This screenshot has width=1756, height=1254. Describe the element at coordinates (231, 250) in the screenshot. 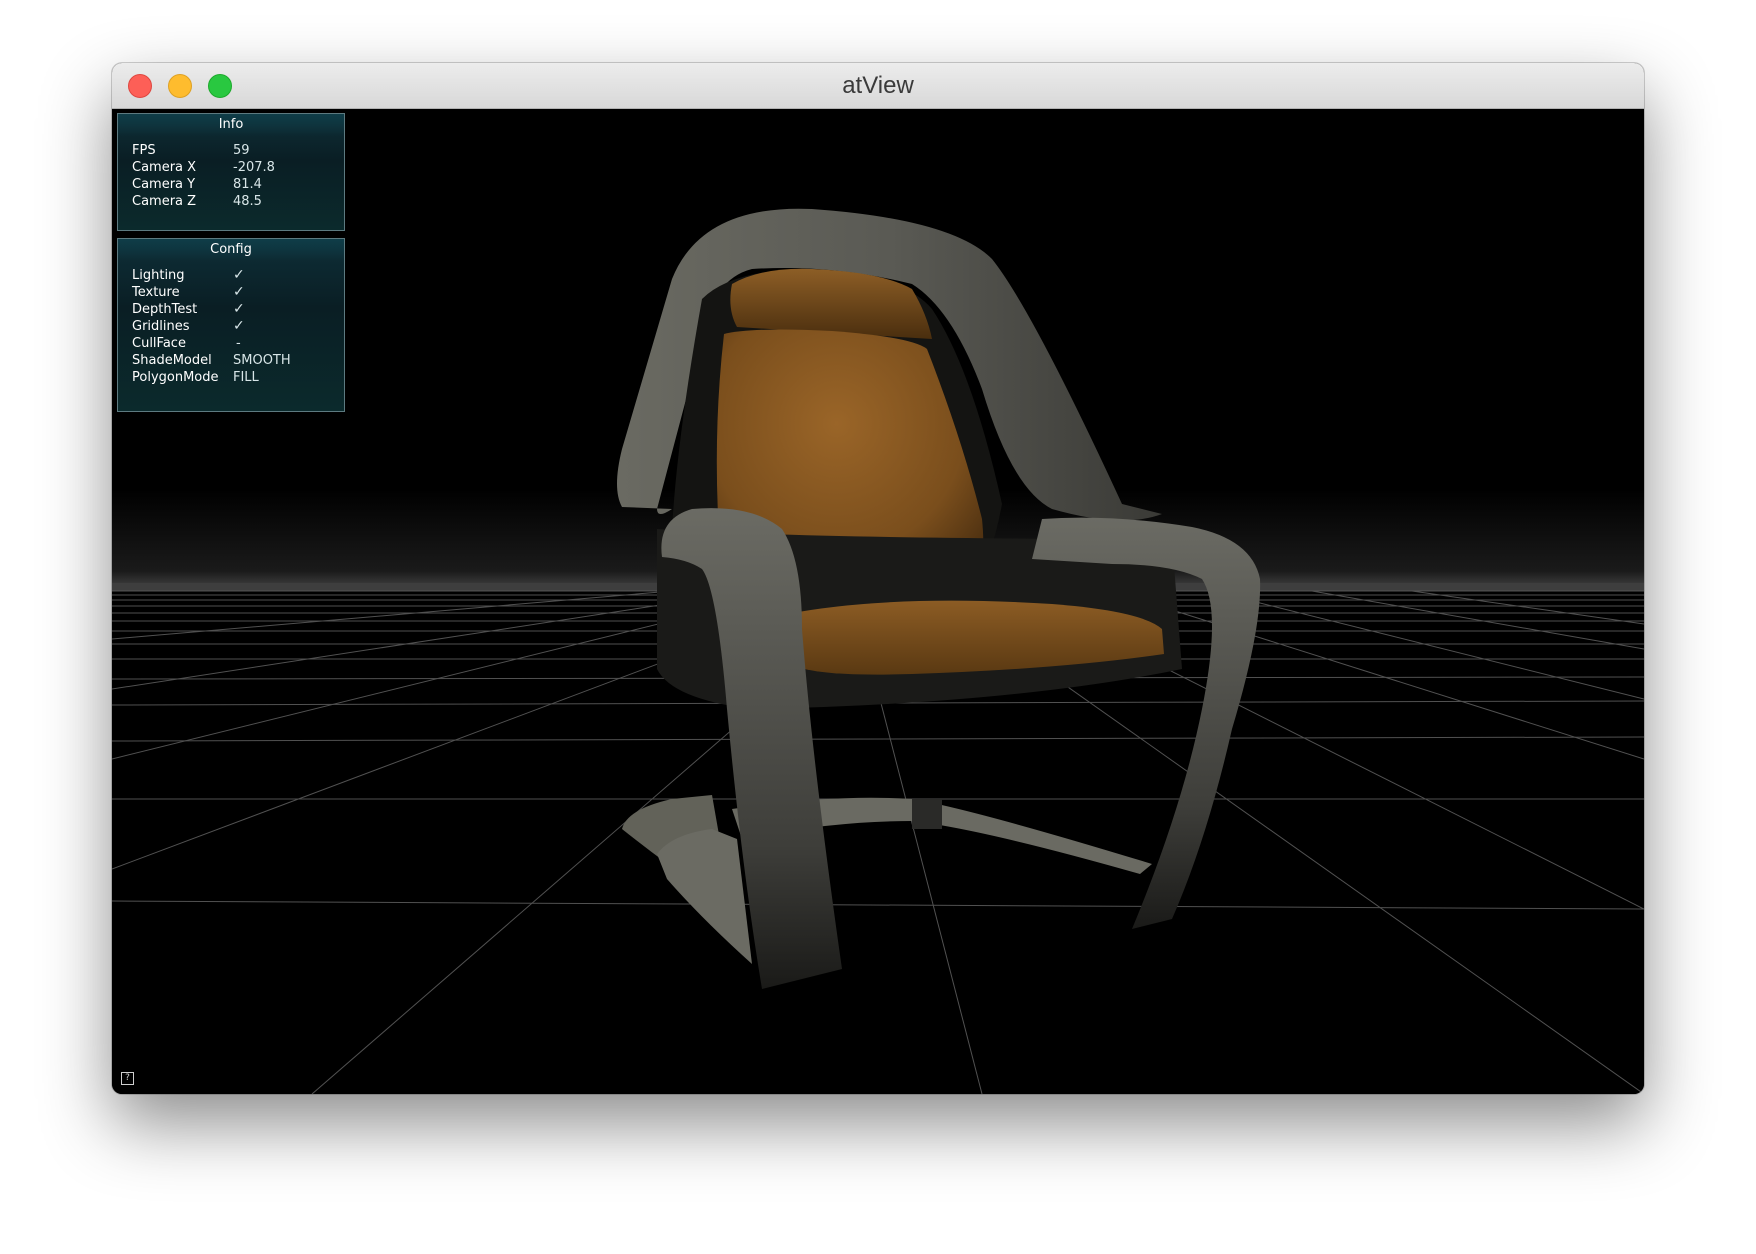

I see `config-panel-title: Config` at that location.